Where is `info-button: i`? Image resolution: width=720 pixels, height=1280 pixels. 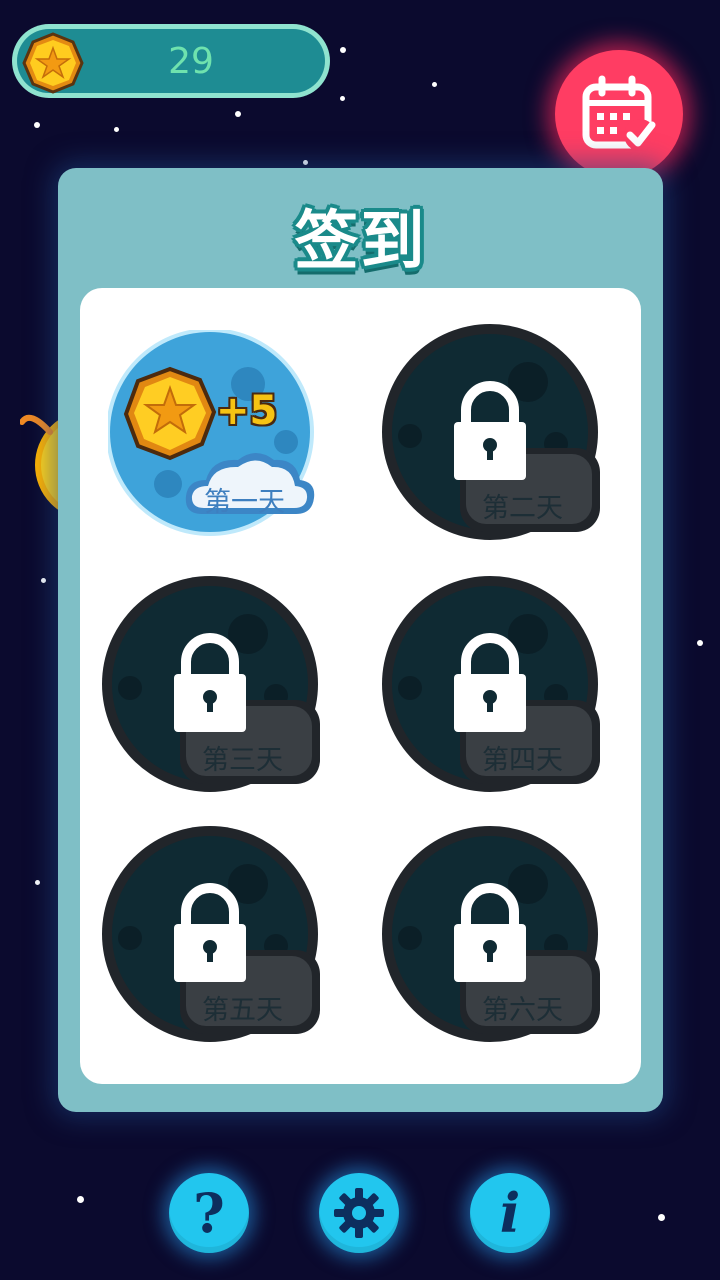 info-button: i is located at coordinates (510, 1213).